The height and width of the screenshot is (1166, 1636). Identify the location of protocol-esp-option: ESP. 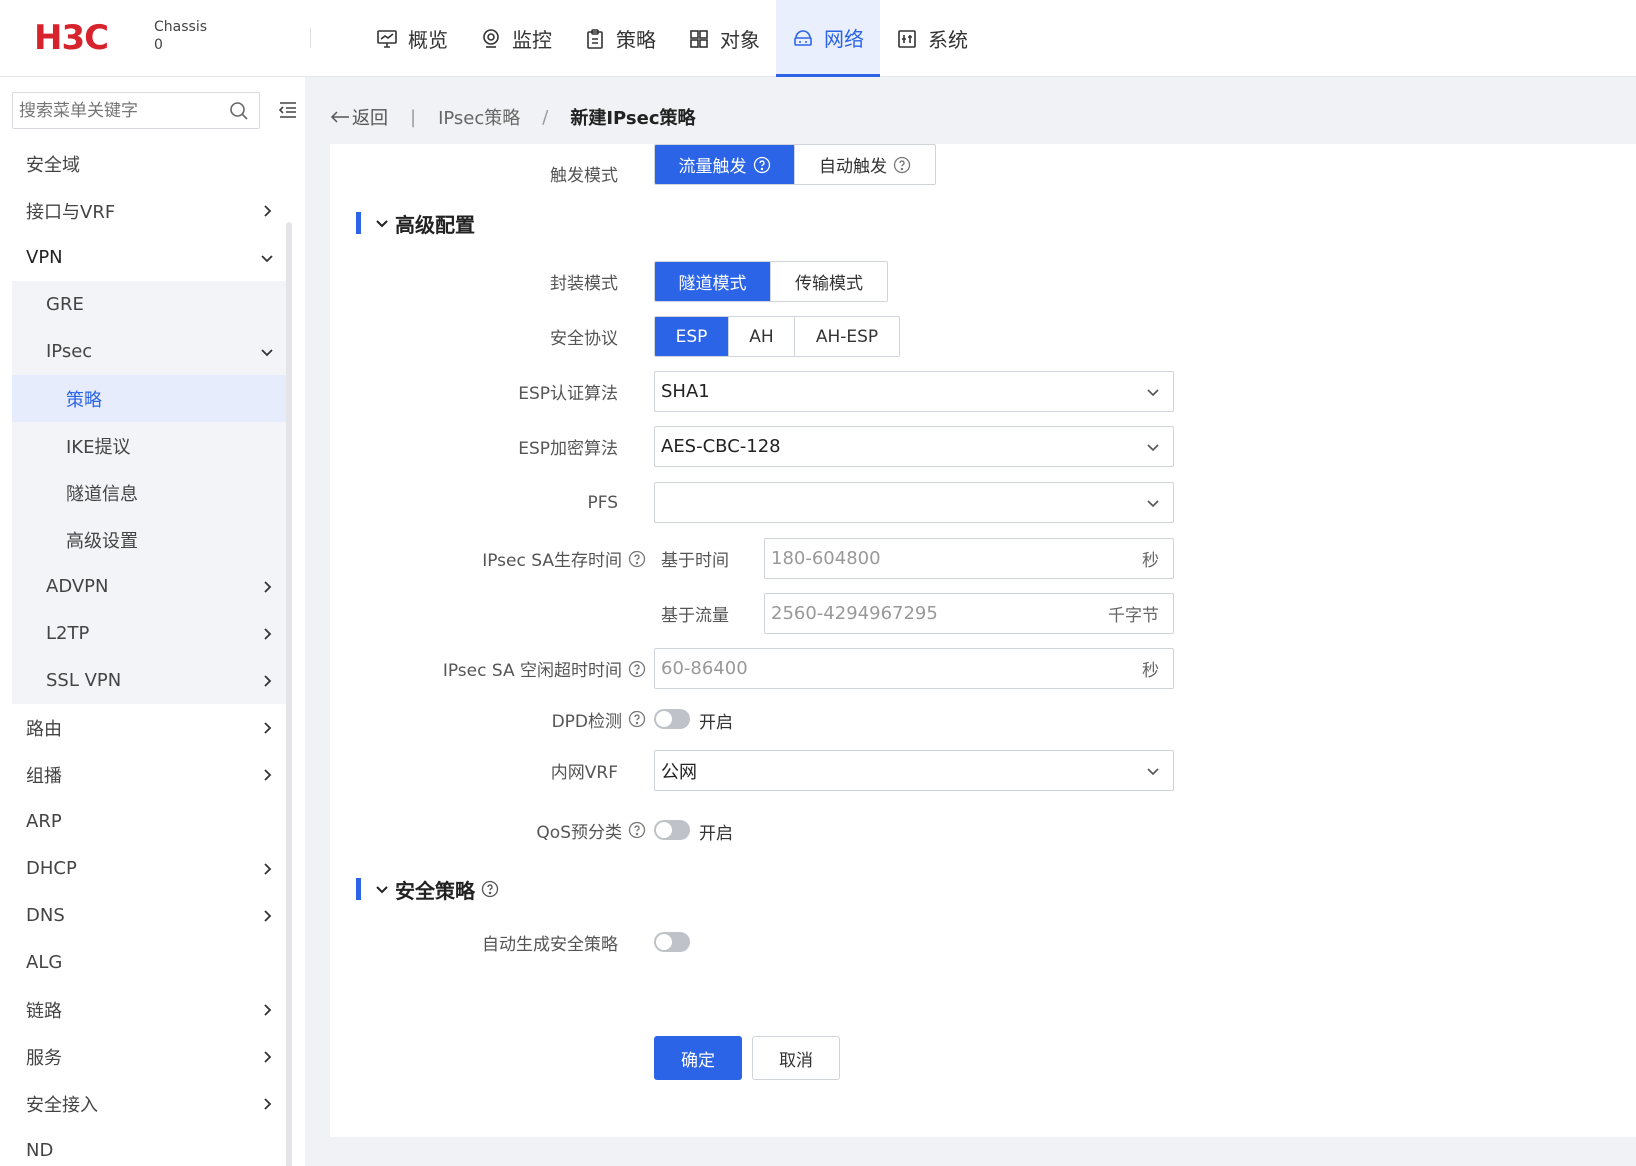
(692, 336).